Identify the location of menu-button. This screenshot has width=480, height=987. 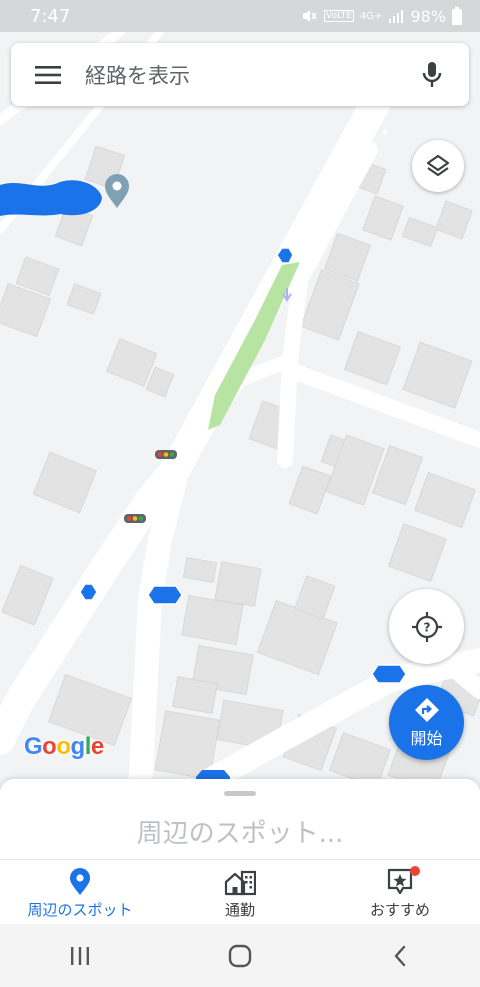
(48, 74).